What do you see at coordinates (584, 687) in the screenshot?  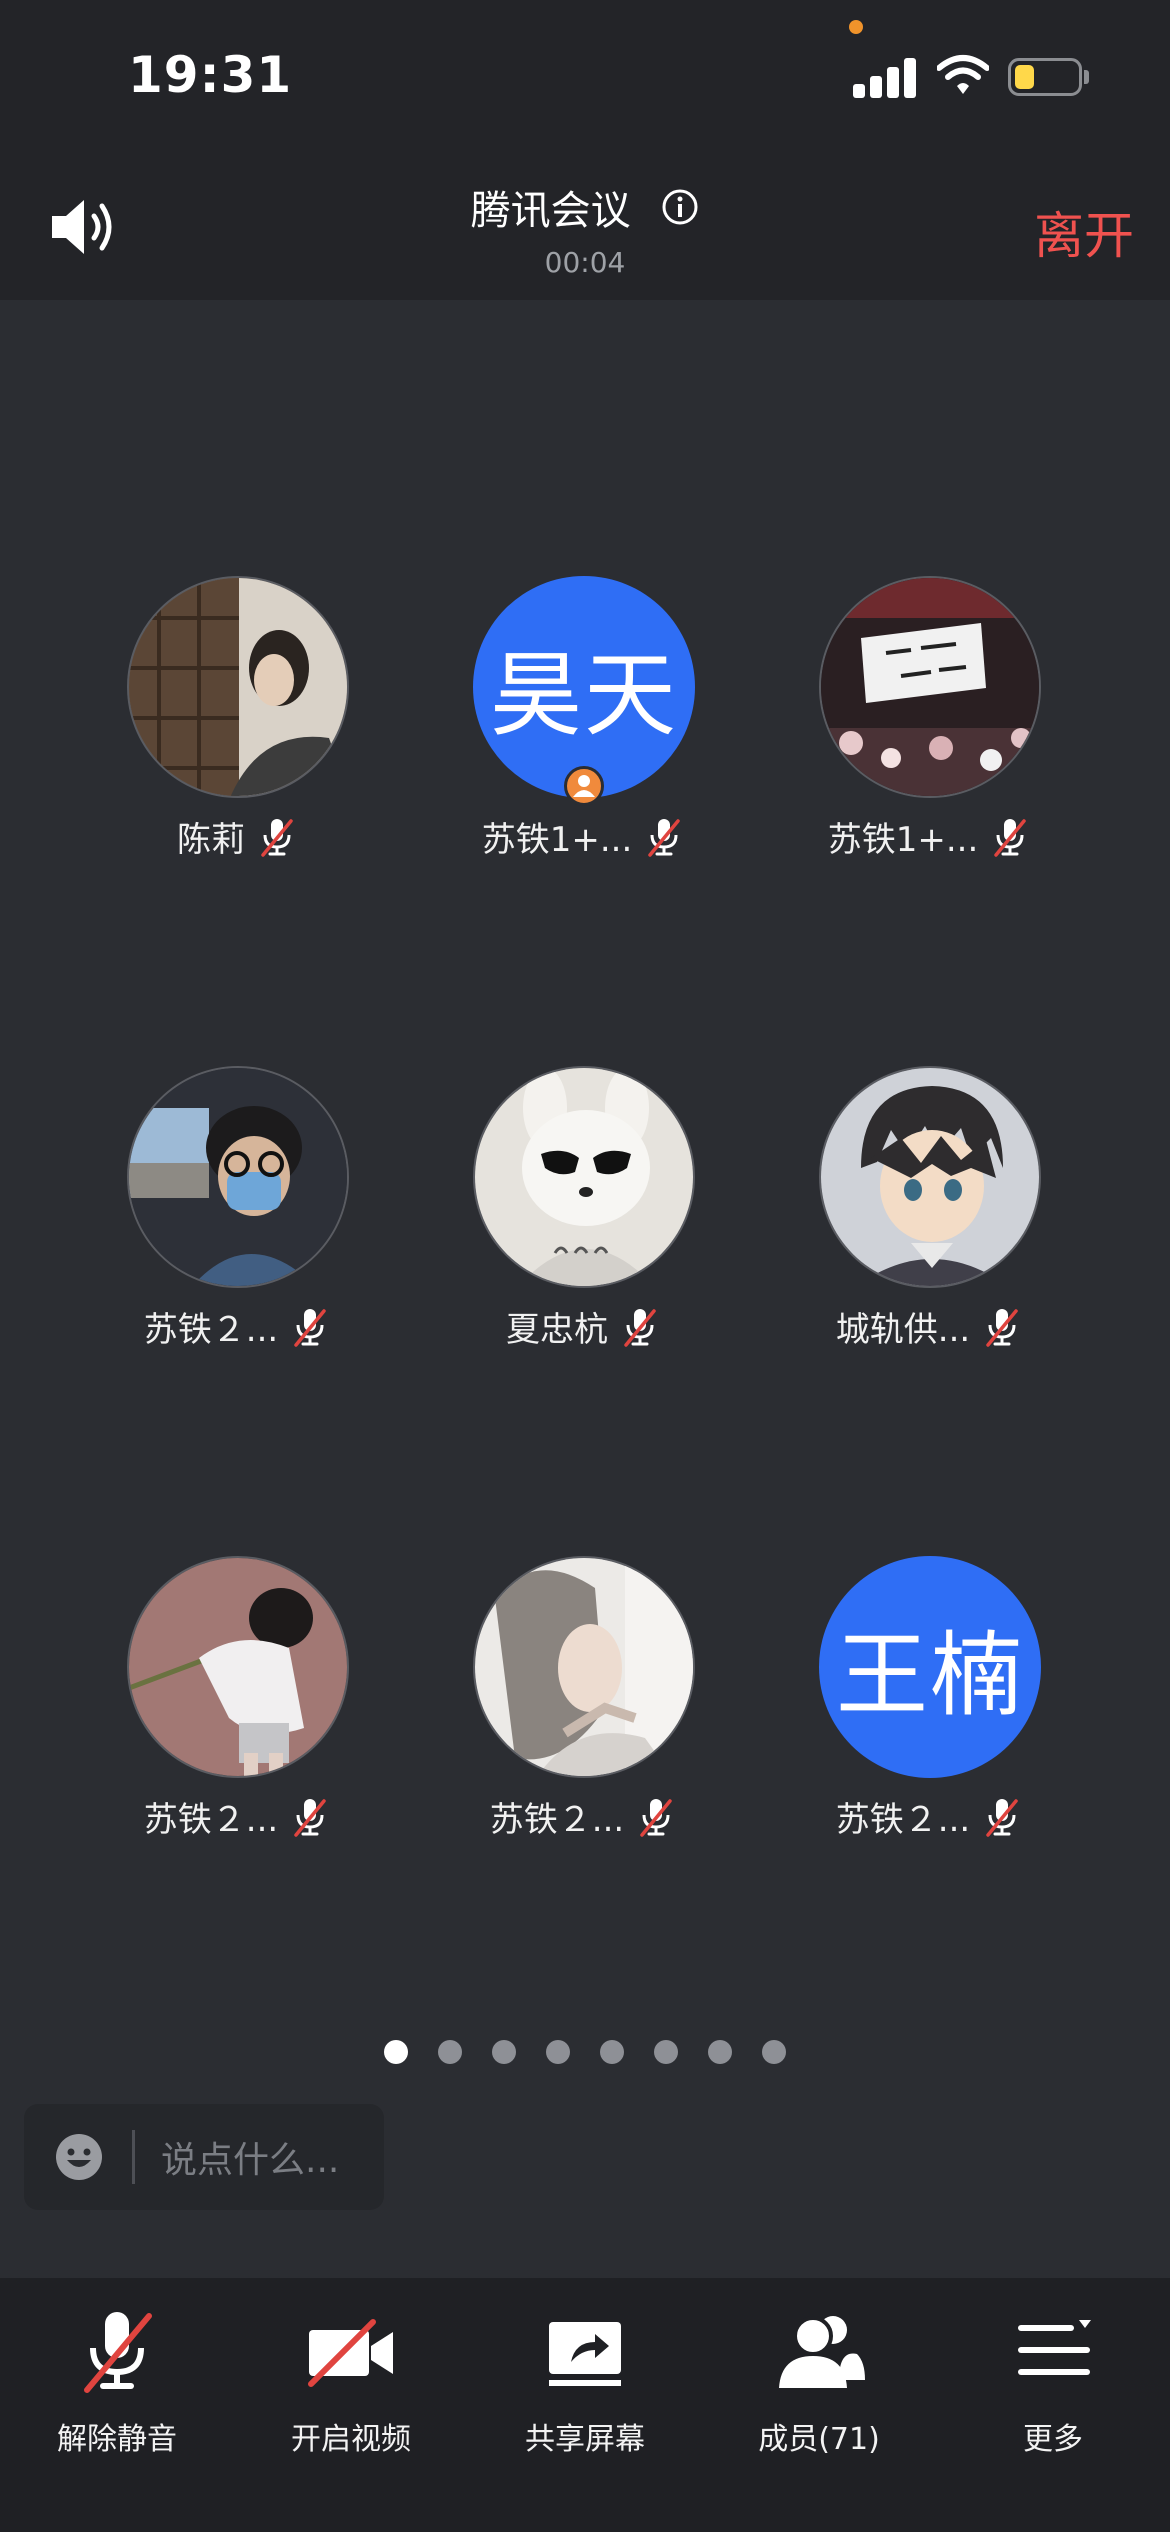 I see `participant-avatar: 昊天` at bounding box center [584, 687].